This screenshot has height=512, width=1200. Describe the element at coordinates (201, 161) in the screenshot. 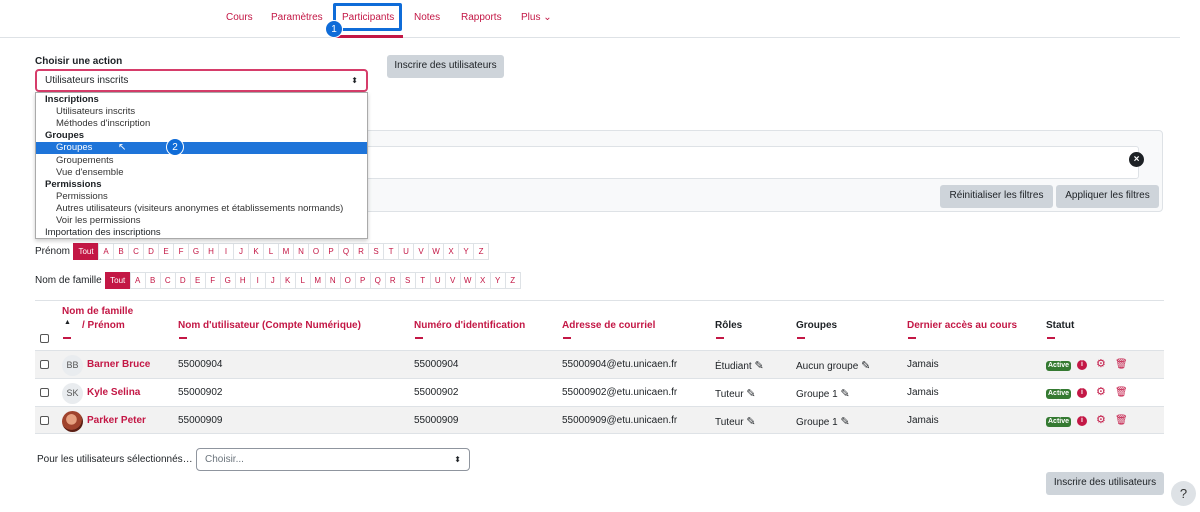

I see `dropdown-option: Groupements` at that location.